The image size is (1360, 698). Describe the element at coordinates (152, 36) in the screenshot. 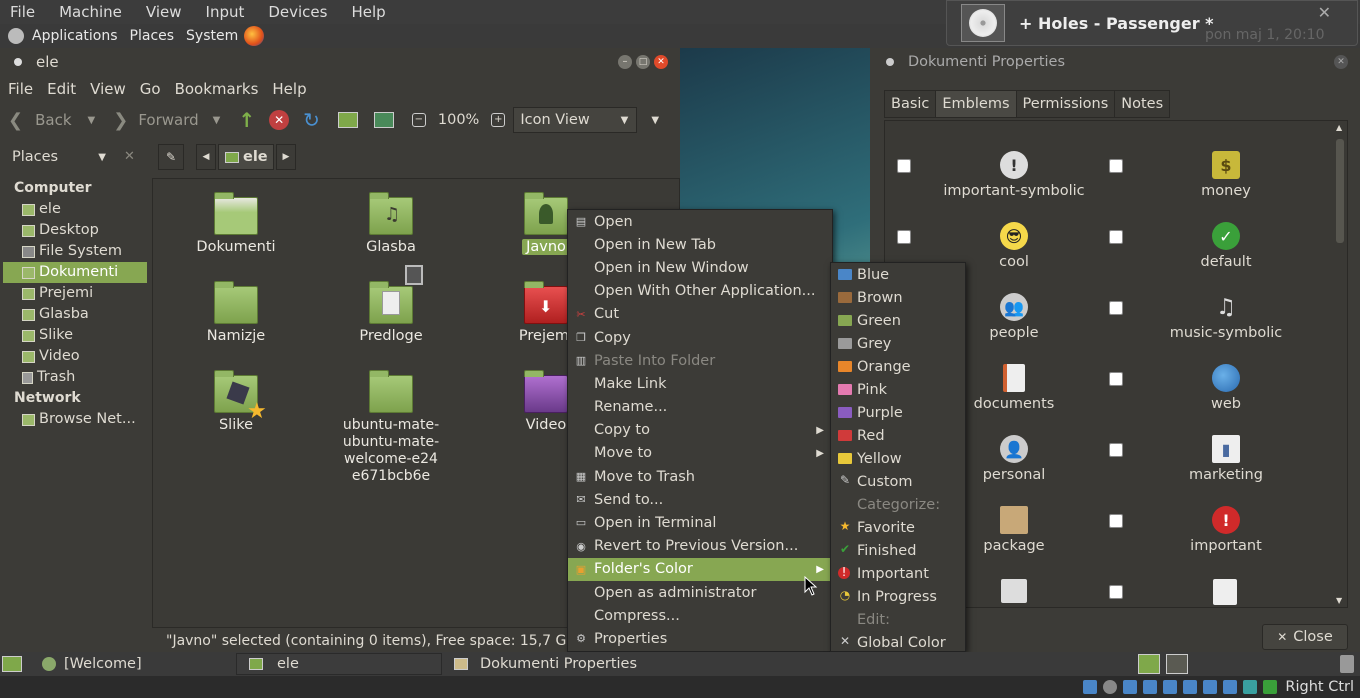

I see `places-menu: Places` at that location.